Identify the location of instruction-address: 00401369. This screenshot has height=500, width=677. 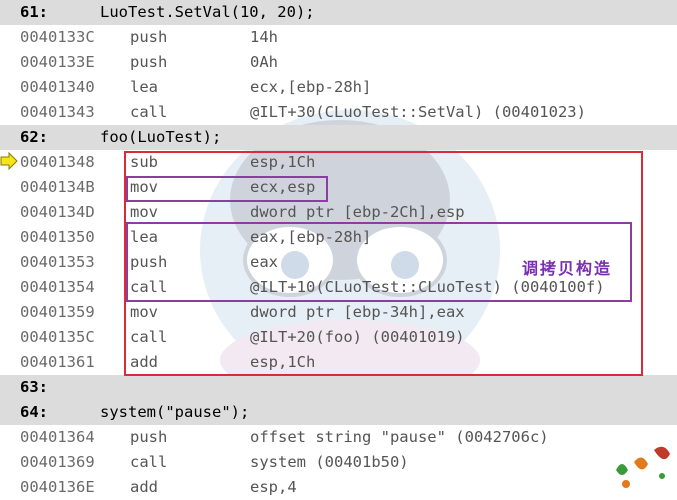
(57, 462).